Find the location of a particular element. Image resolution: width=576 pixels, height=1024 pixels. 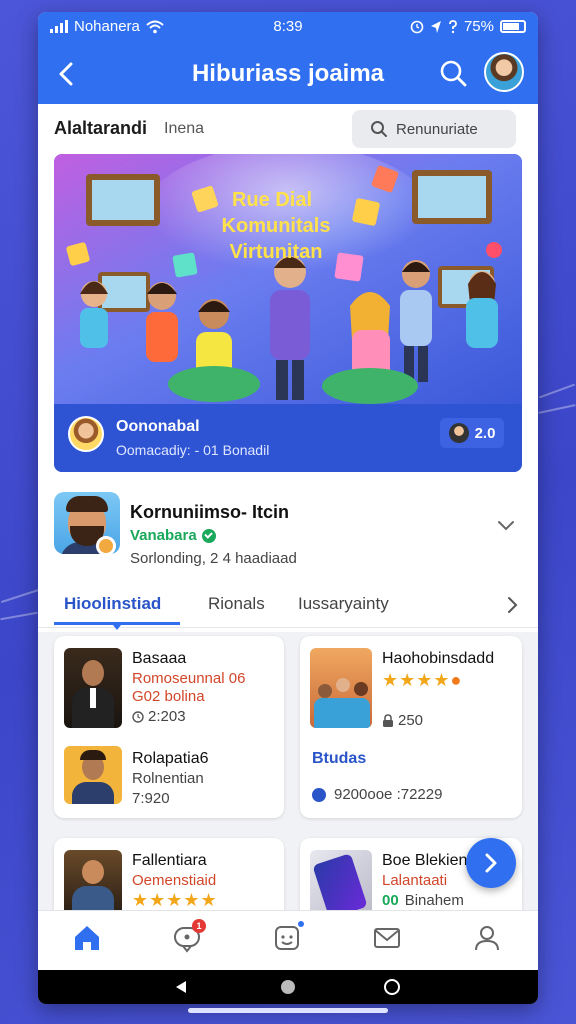

card-subtitle: 00 Binahem is located at coordinates (423, 900).